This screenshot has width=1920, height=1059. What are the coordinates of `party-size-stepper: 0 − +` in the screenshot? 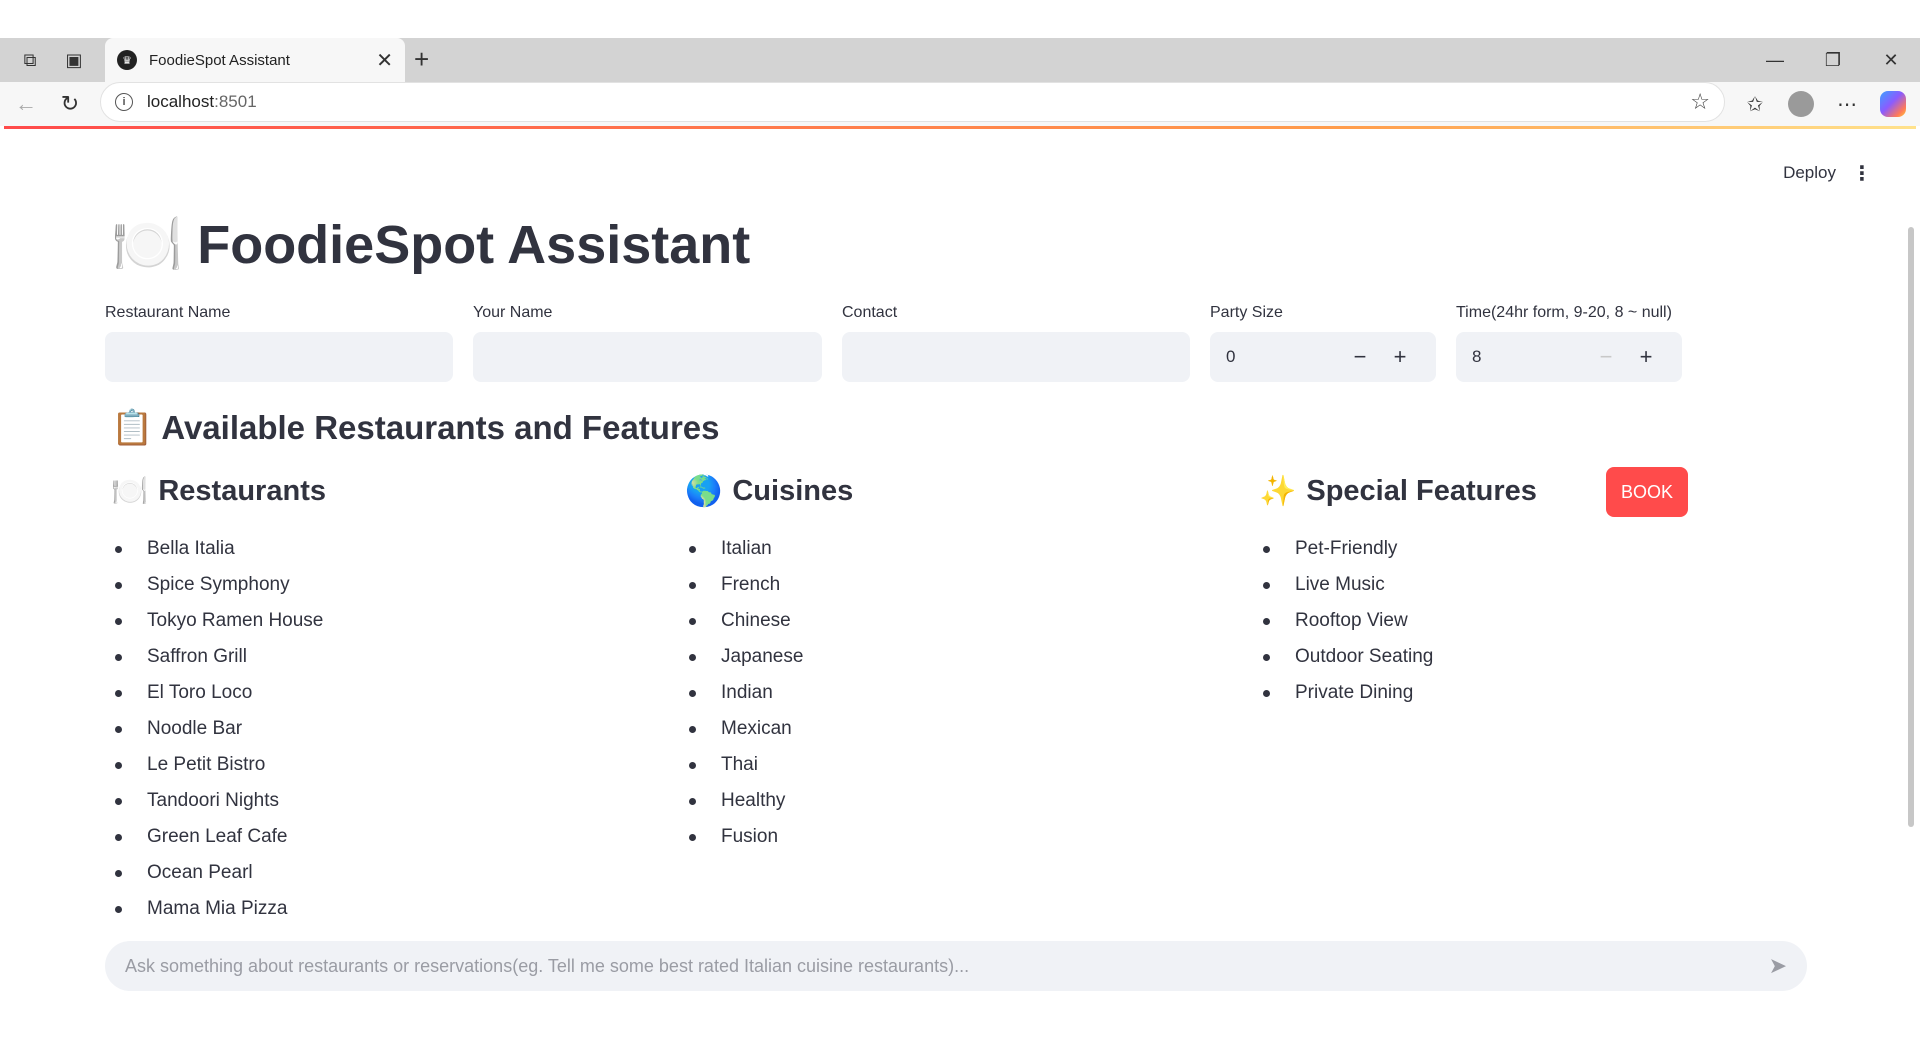 It's located at (1323, 357).